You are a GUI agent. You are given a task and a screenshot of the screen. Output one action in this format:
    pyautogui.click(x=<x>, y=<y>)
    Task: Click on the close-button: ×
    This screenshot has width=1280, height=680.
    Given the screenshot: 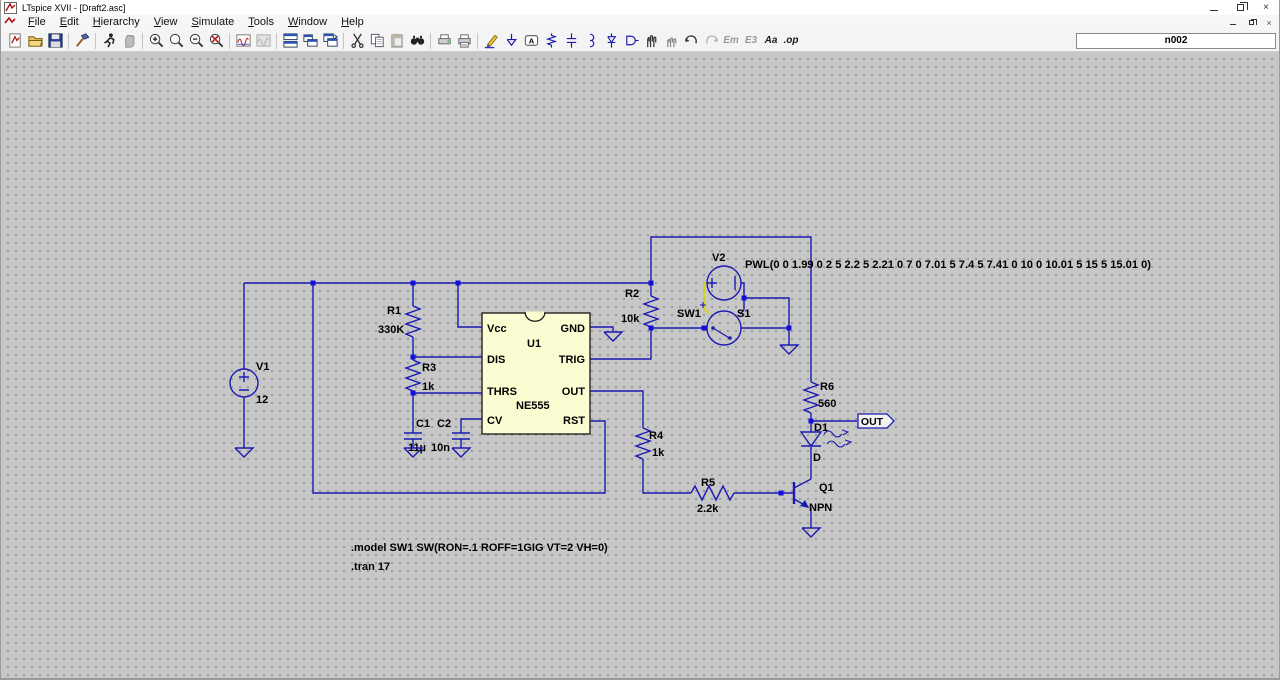 What is the action you would take?
    pyautogui.click(x=1266, y=7)
    